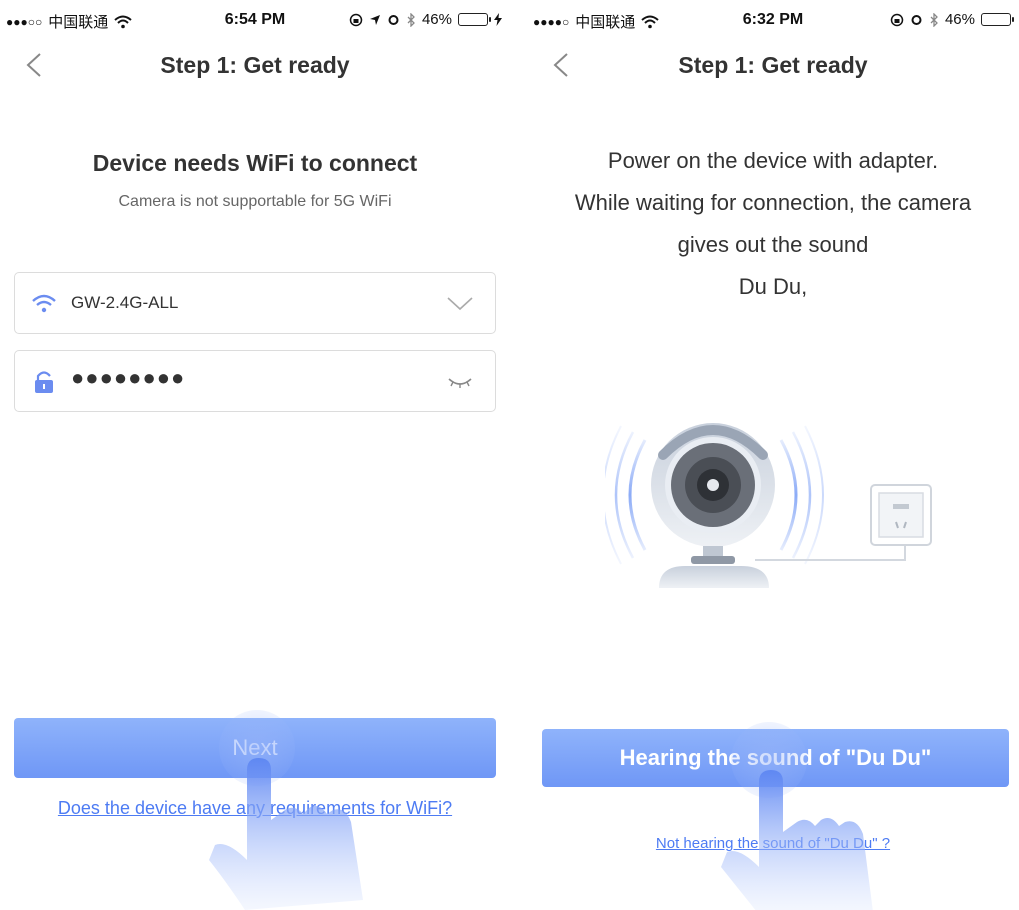  I want to click on eye-closed-icon, so click(460, 382).